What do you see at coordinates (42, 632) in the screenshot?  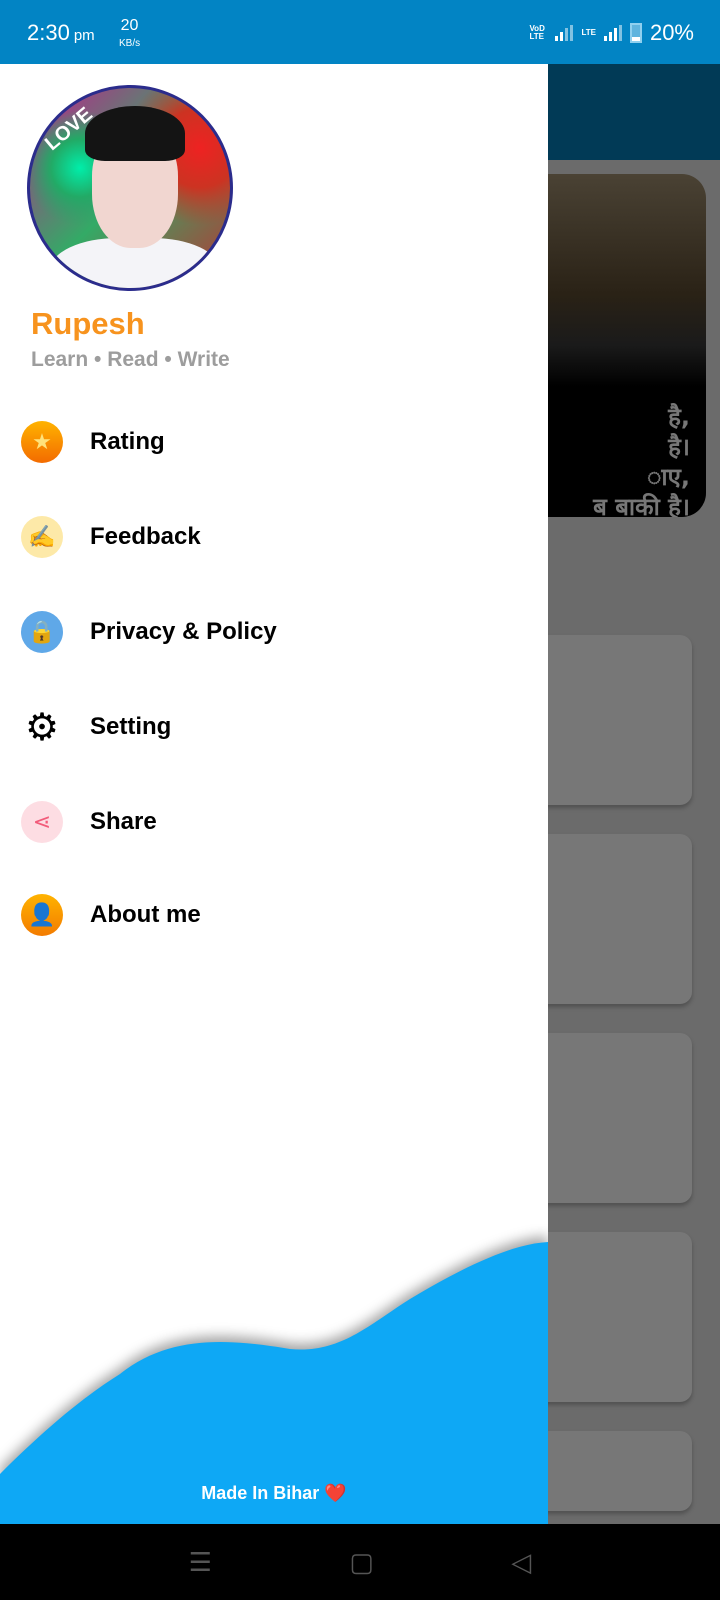 I see `lock-icon: 🔒` at bounding box center [42, 632].